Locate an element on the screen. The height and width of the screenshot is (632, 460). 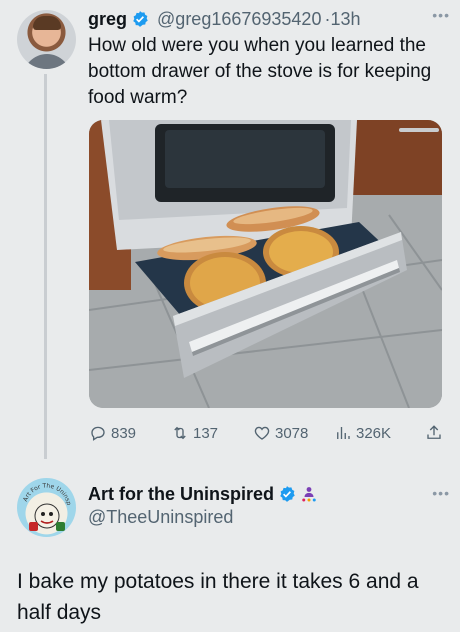
retweet-icon is located at coordinates (180, 433).